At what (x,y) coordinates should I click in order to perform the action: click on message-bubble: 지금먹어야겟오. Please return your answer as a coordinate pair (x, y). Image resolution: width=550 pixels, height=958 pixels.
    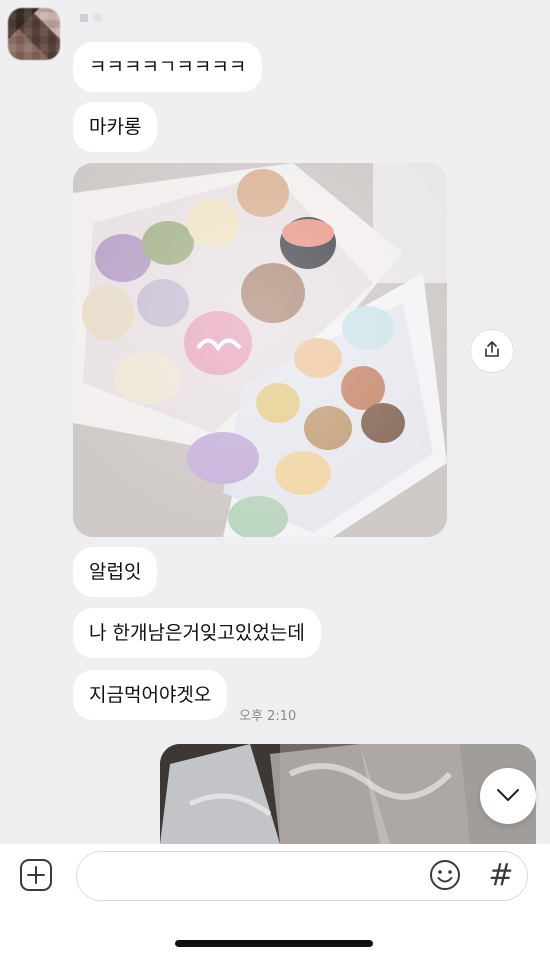
    Looking at the image, I should click on (150, 695).